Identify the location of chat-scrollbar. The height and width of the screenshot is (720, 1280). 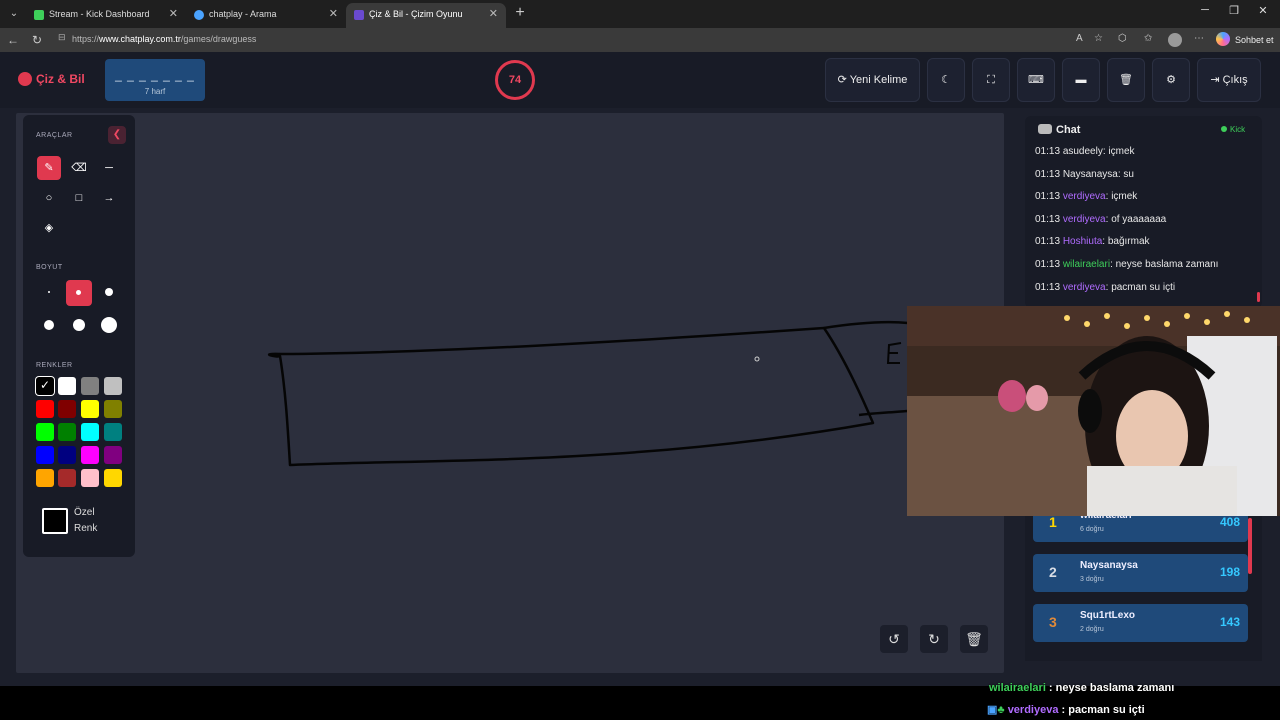
(1258, 297).